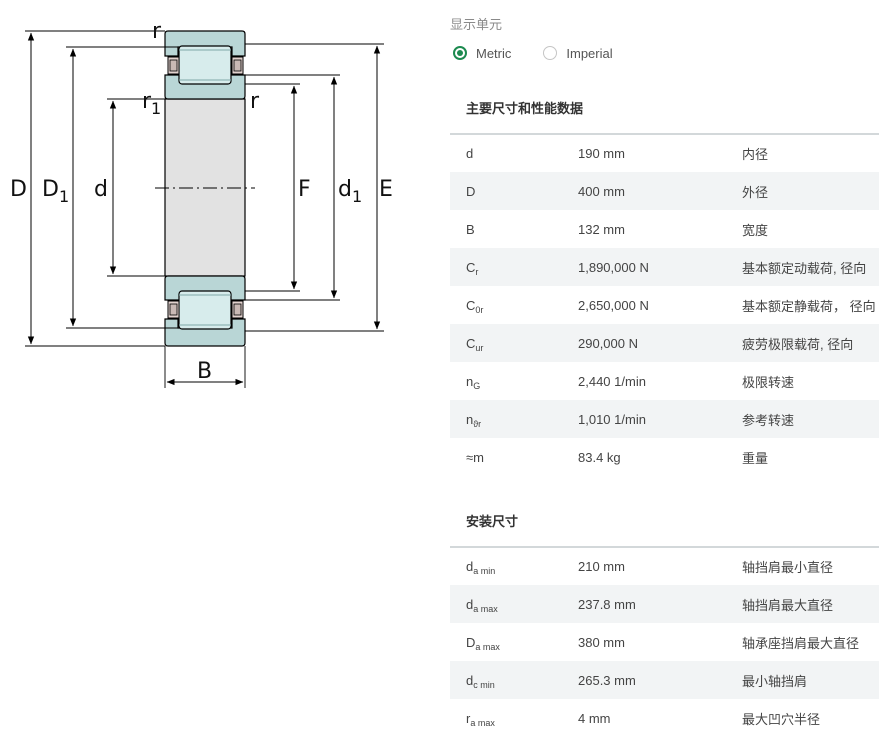  What do you see at coordinates (810, 191) in the screenshot?
I see `row-description: 外径` at bounding box center [810, 191].